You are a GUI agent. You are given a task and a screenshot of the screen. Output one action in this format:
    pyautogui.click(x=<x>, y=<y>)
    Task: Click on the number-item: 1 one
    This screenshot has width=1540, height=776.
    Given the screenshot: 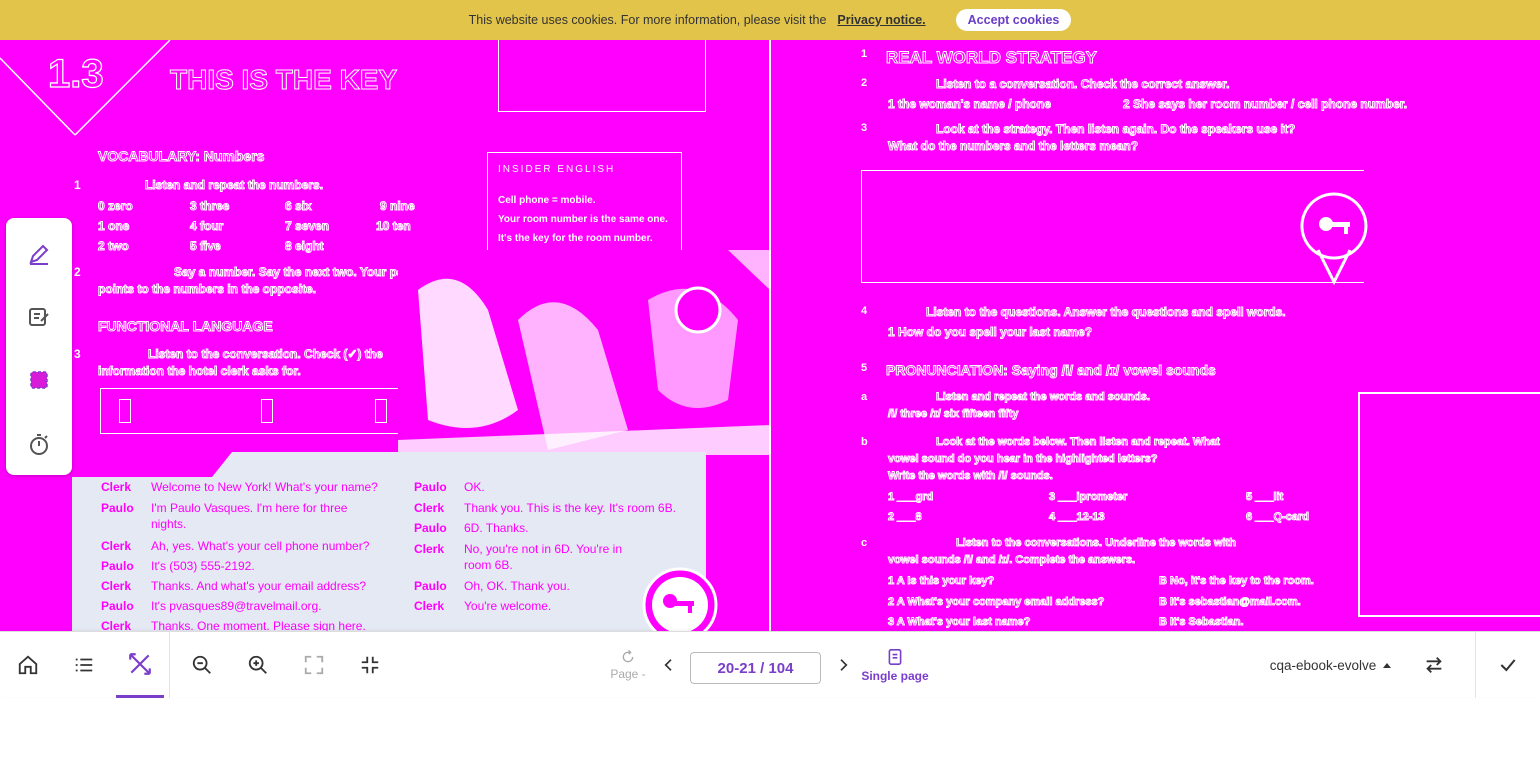 What is the action you would take?
    pyautogui.click(x=113, y=226)
    